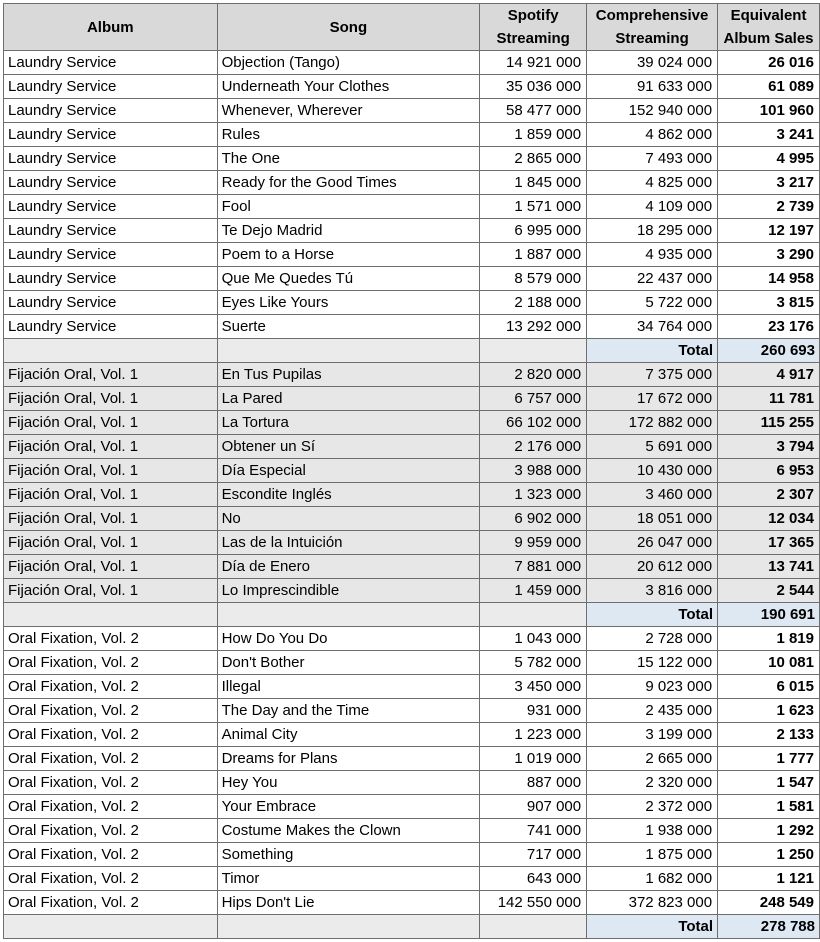  What do you see at coordinates (348, 254) in the screenshot?
I see `song-cell: Poem to a Horse` at bounding box center [348, 254].